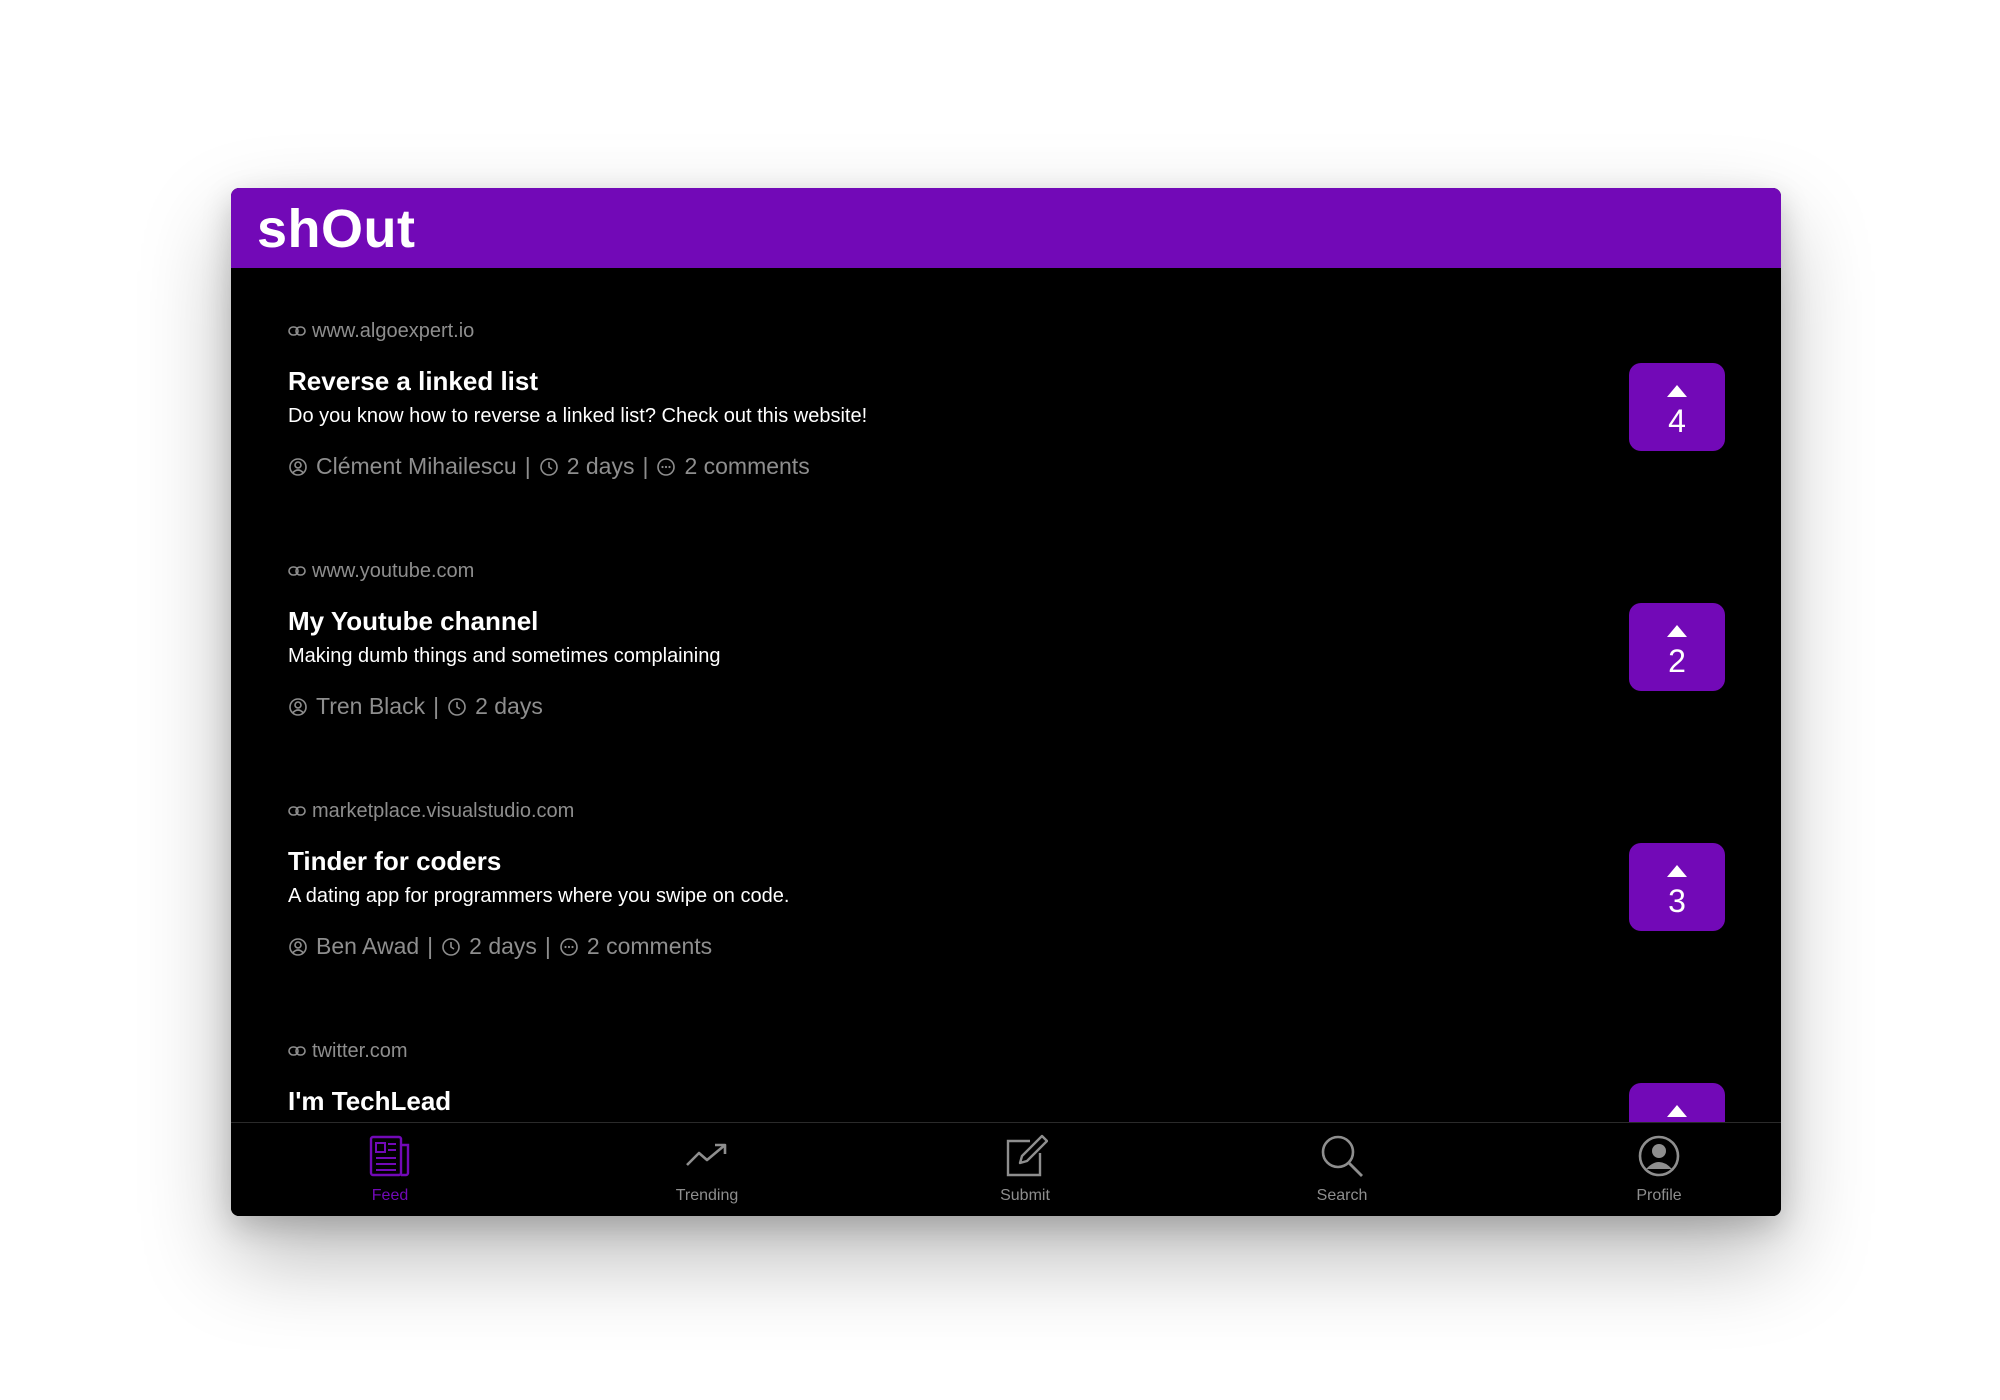 This screenshot has width=2000, height=1400. I want to click on post-author: Ben Awad, so click(367, 946).